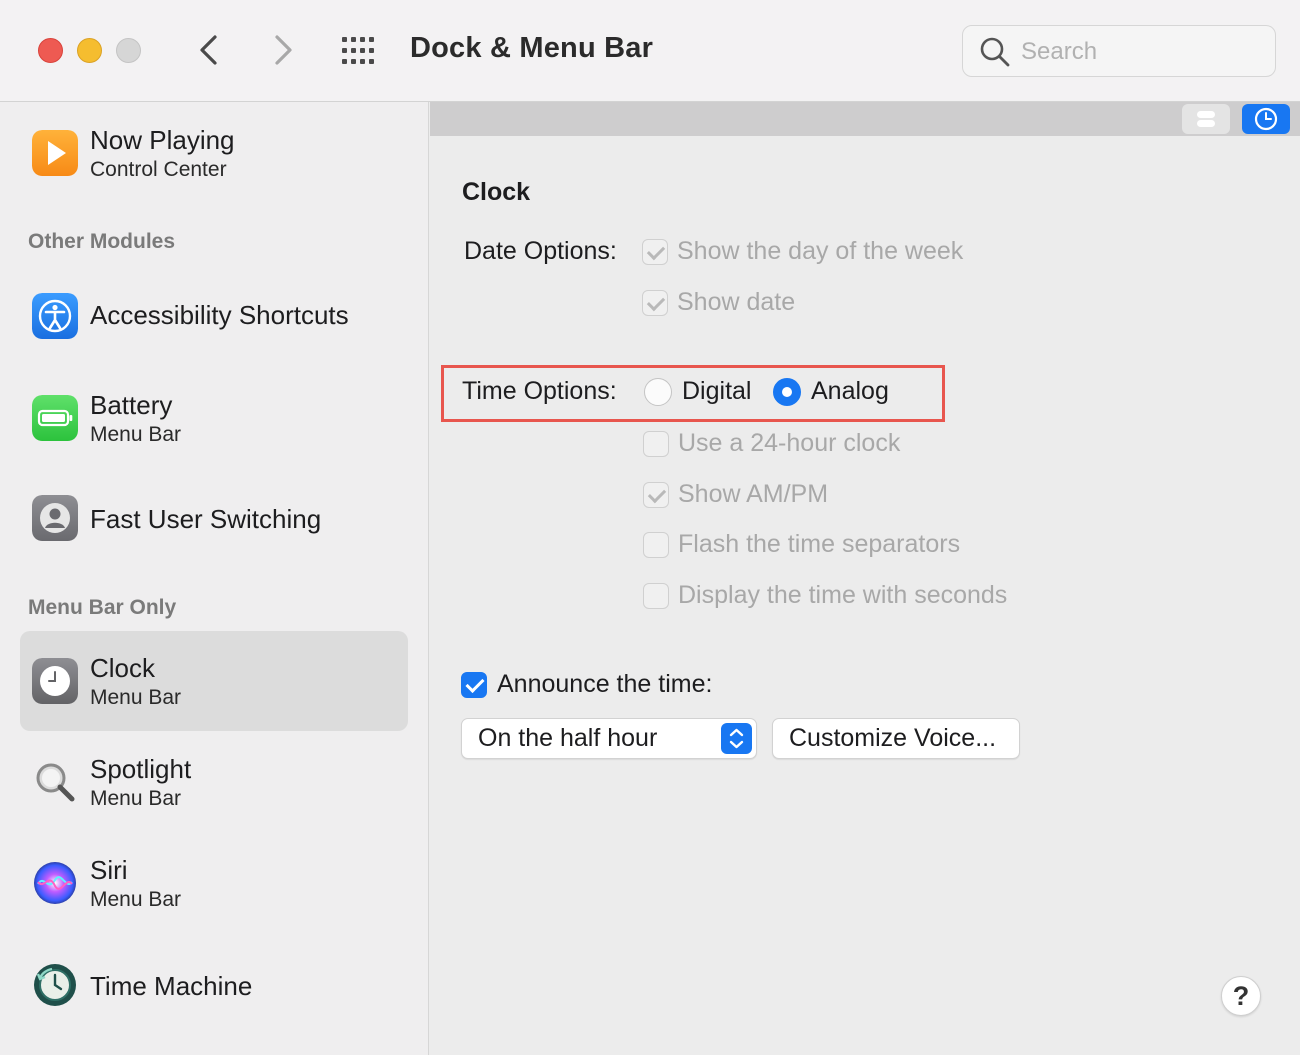  Describe the element at coordinates (50, 50) in the screenshot. I see `close-window-button` at that location.